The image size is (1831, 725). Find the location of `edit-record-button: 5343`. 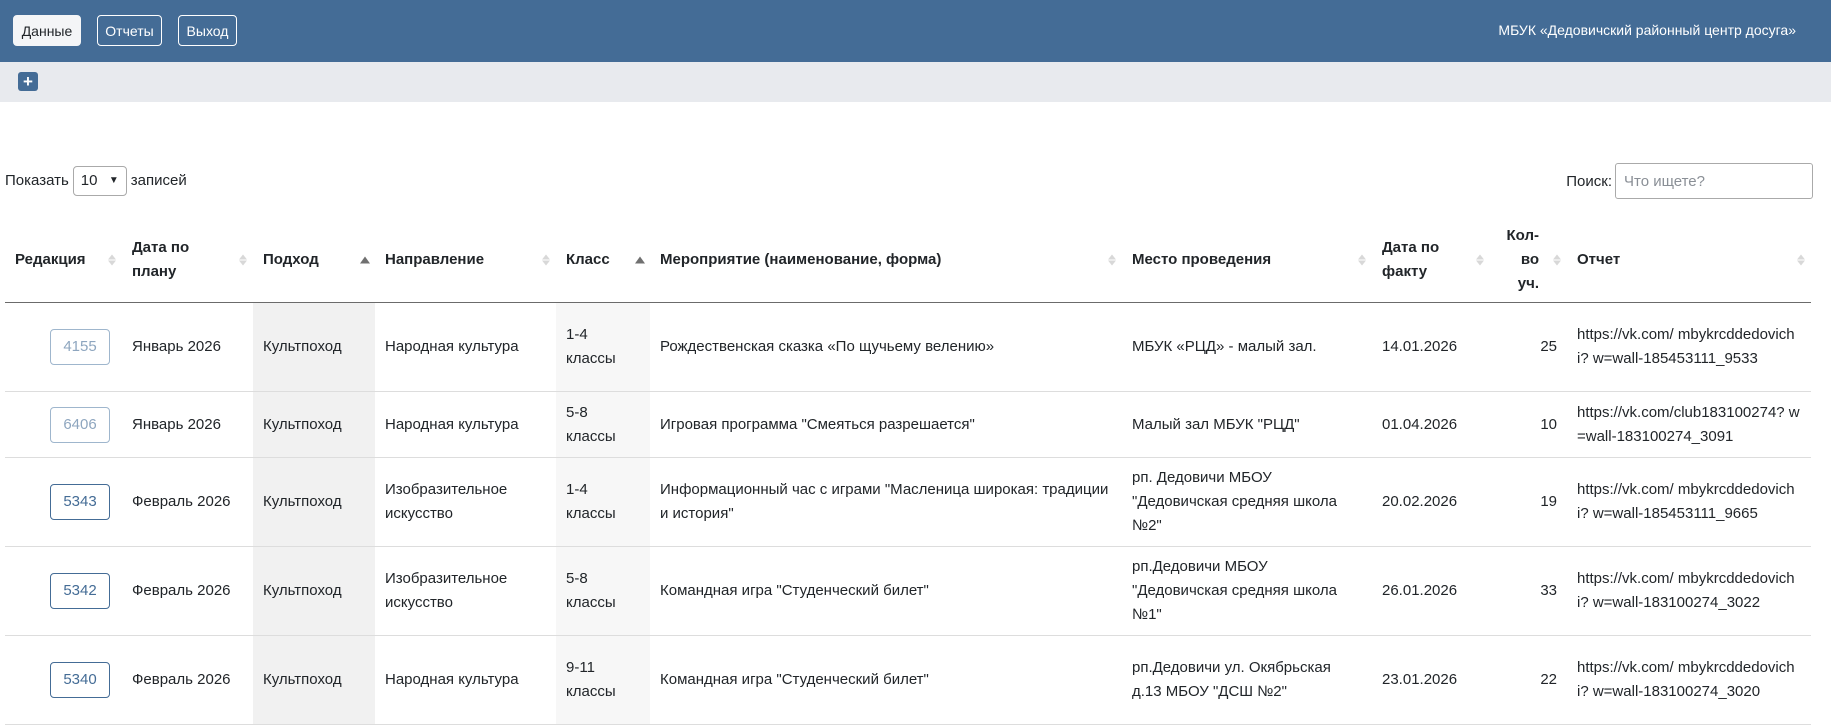

edit-record-button: 5343 is located at coordinates (80, 502).